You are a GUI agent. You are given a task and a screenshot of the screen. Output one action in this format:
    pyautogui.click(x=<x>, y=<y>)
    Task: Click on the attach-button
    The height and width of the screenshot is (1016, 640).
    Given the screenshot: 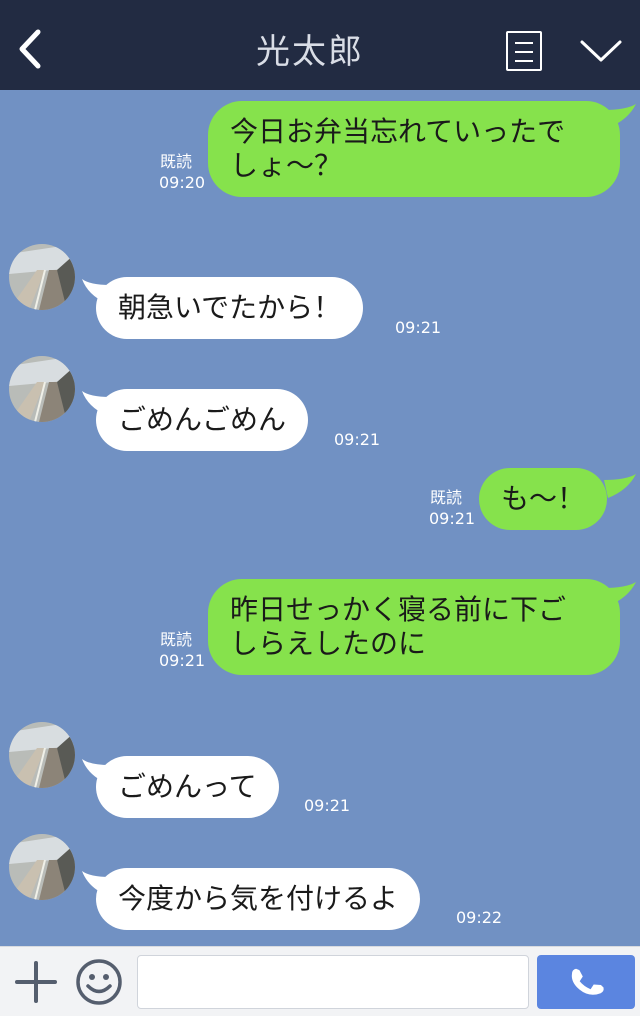 What is the action you would take?
    pyautogui.click(x=36, y=982)
    